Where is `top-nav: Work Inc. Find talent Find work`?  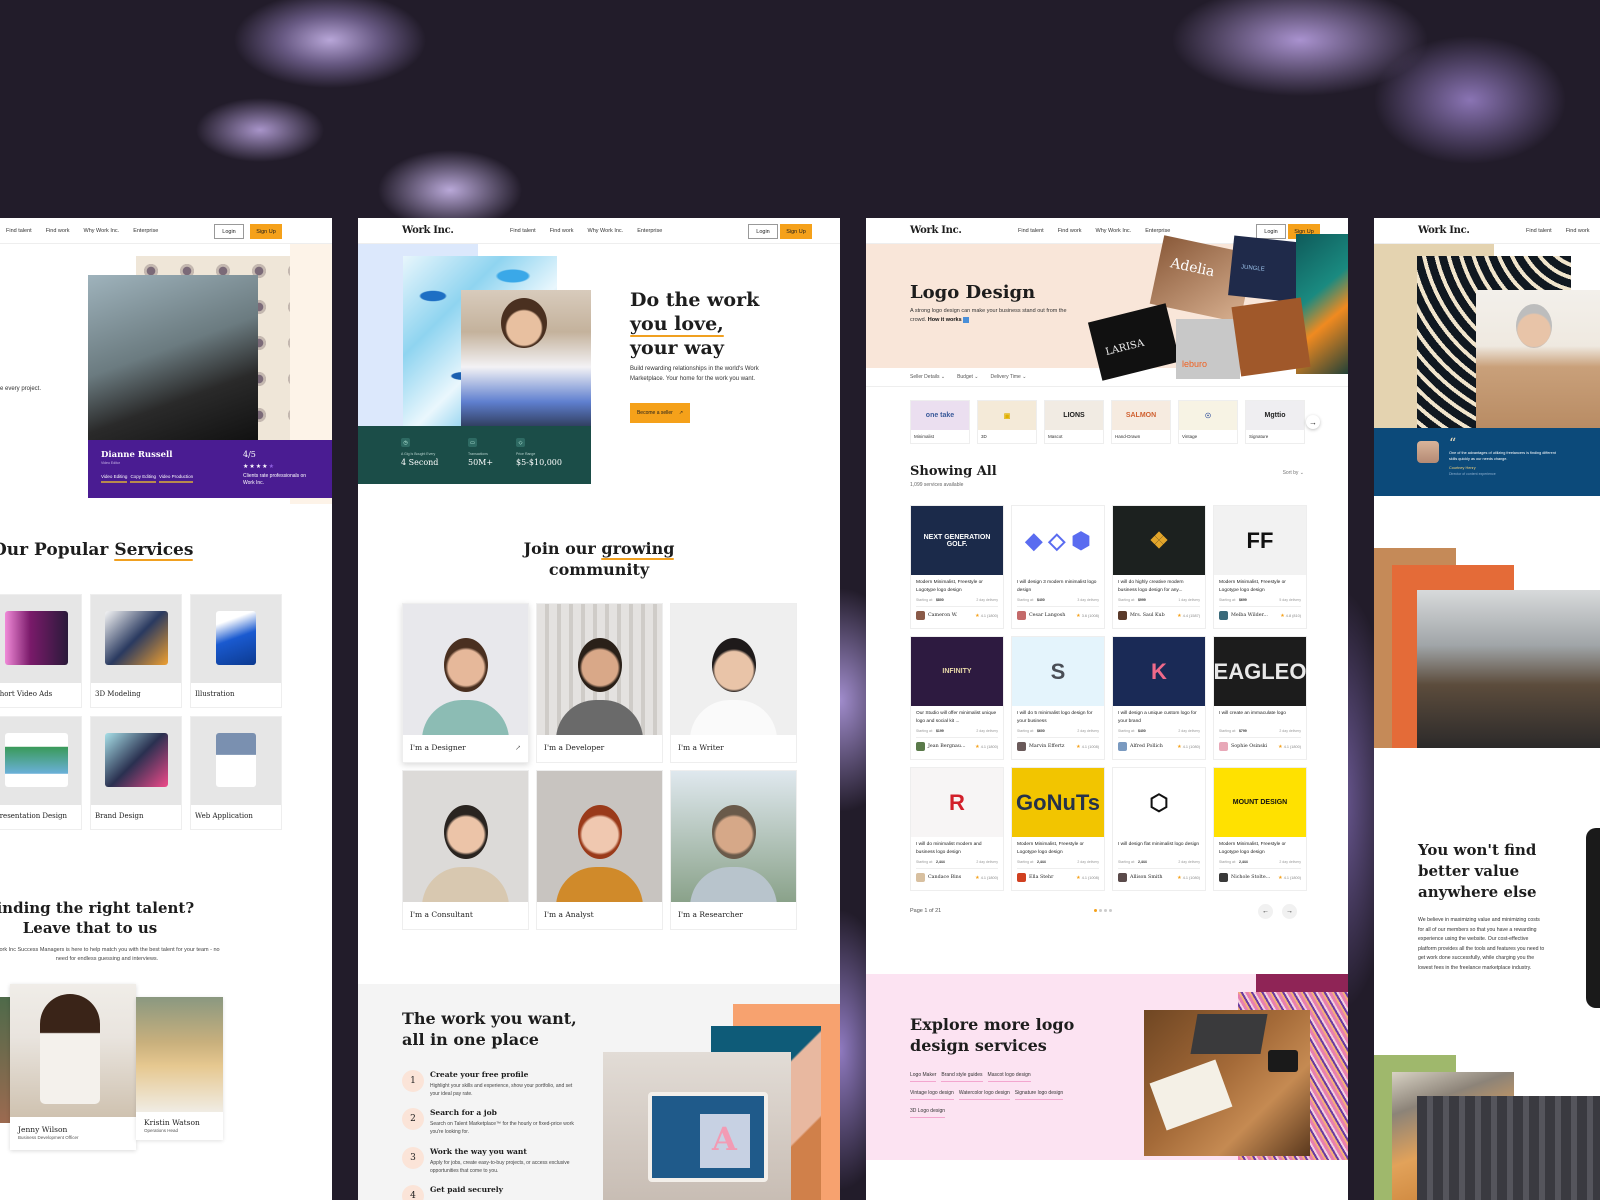 top-nav: Work Inc. Find talent Find work is located at coordinates (1487, 231).